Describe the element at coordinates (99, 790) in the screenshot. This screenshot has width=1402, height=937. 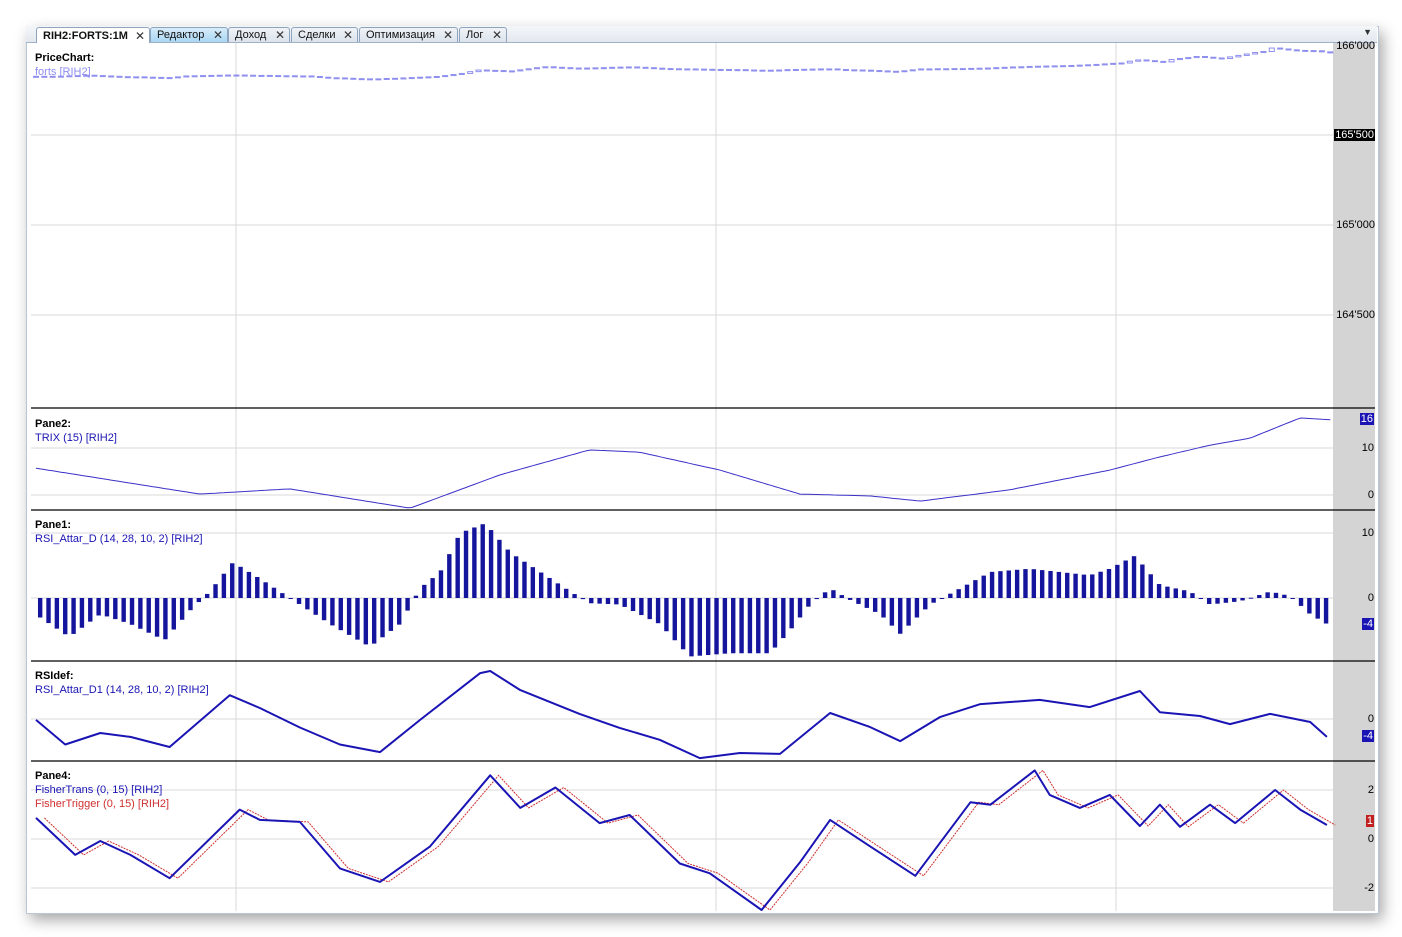
I see `series-label: FisherTrans (0, 15) [RIH2]` at that location.